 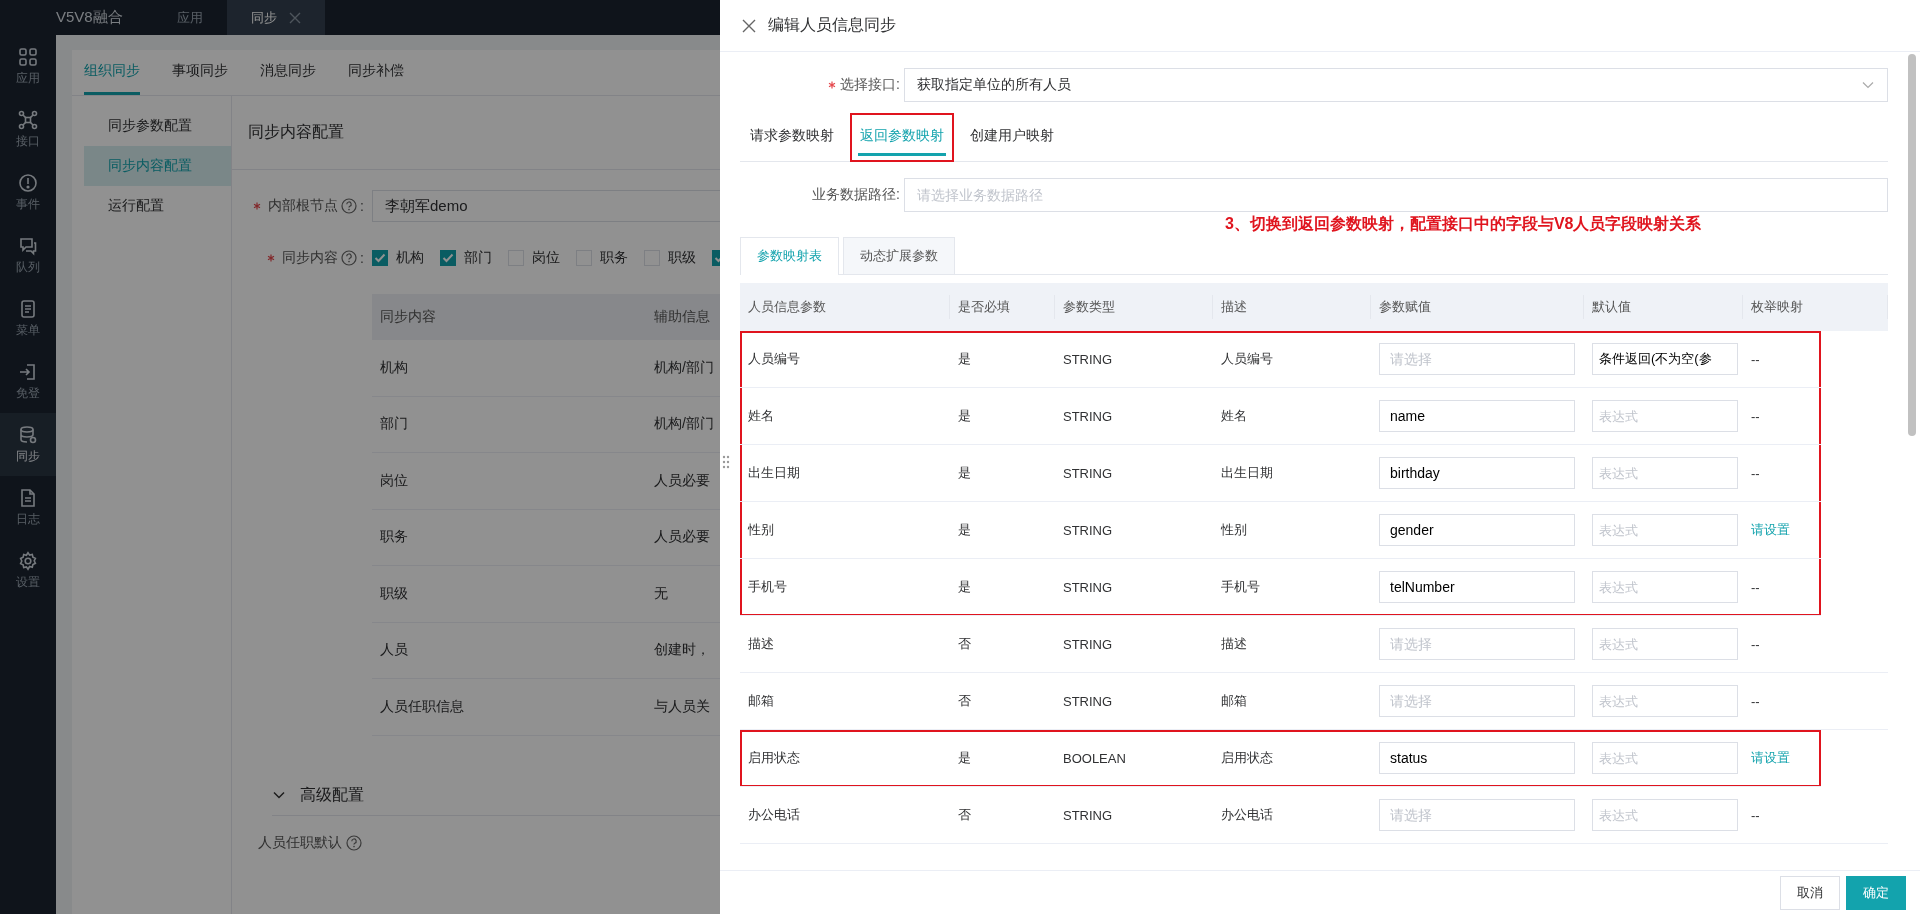 I want to click on sidebar-label: 接口, so click(x=28, y=141).